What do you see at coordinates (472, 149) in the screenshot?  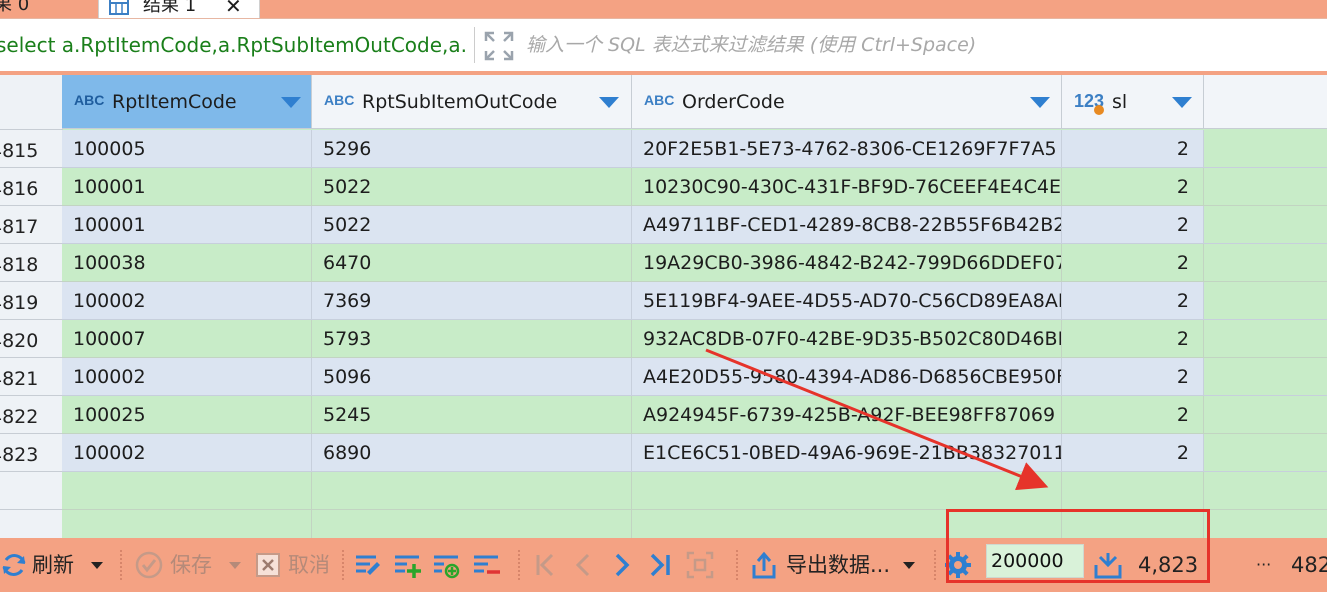 I see `table-cell: 5296` at bounding box center [472, 149].